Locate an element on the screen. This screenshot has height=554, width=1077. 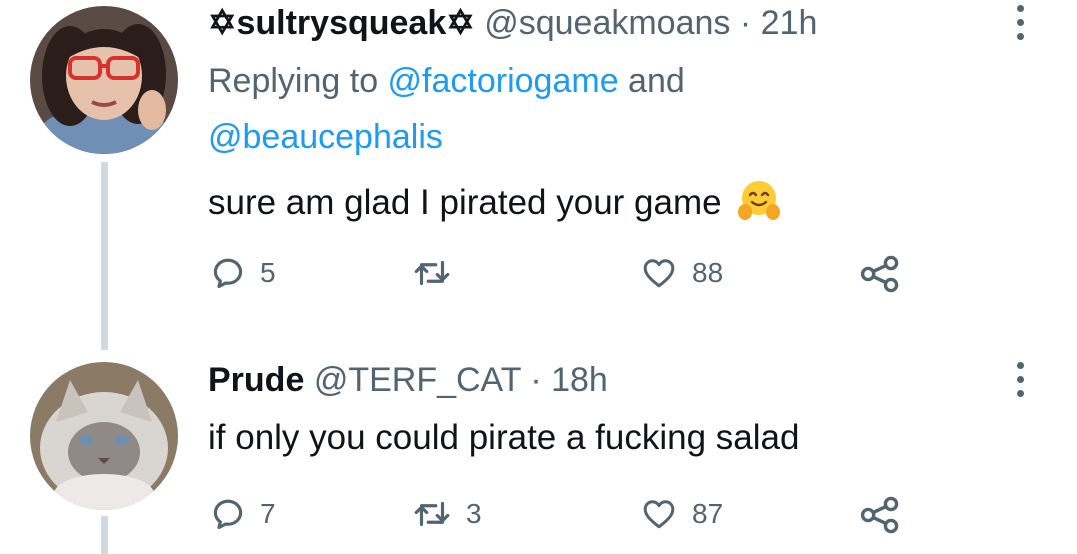
display-name: ✡sultrysqueak✡ is located at coordinates (341, 23).